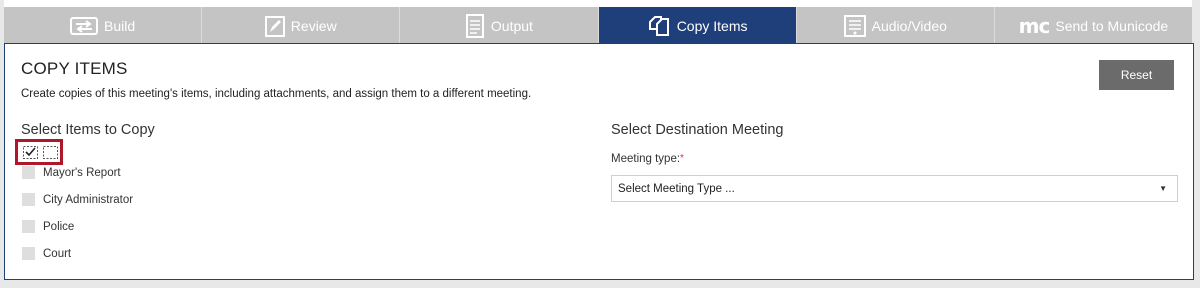 The width and height of the screenshot is (1200, 288). Describe the element at coordinates (30, 152) in the screenshot. I see `check-all-icon` at that location.